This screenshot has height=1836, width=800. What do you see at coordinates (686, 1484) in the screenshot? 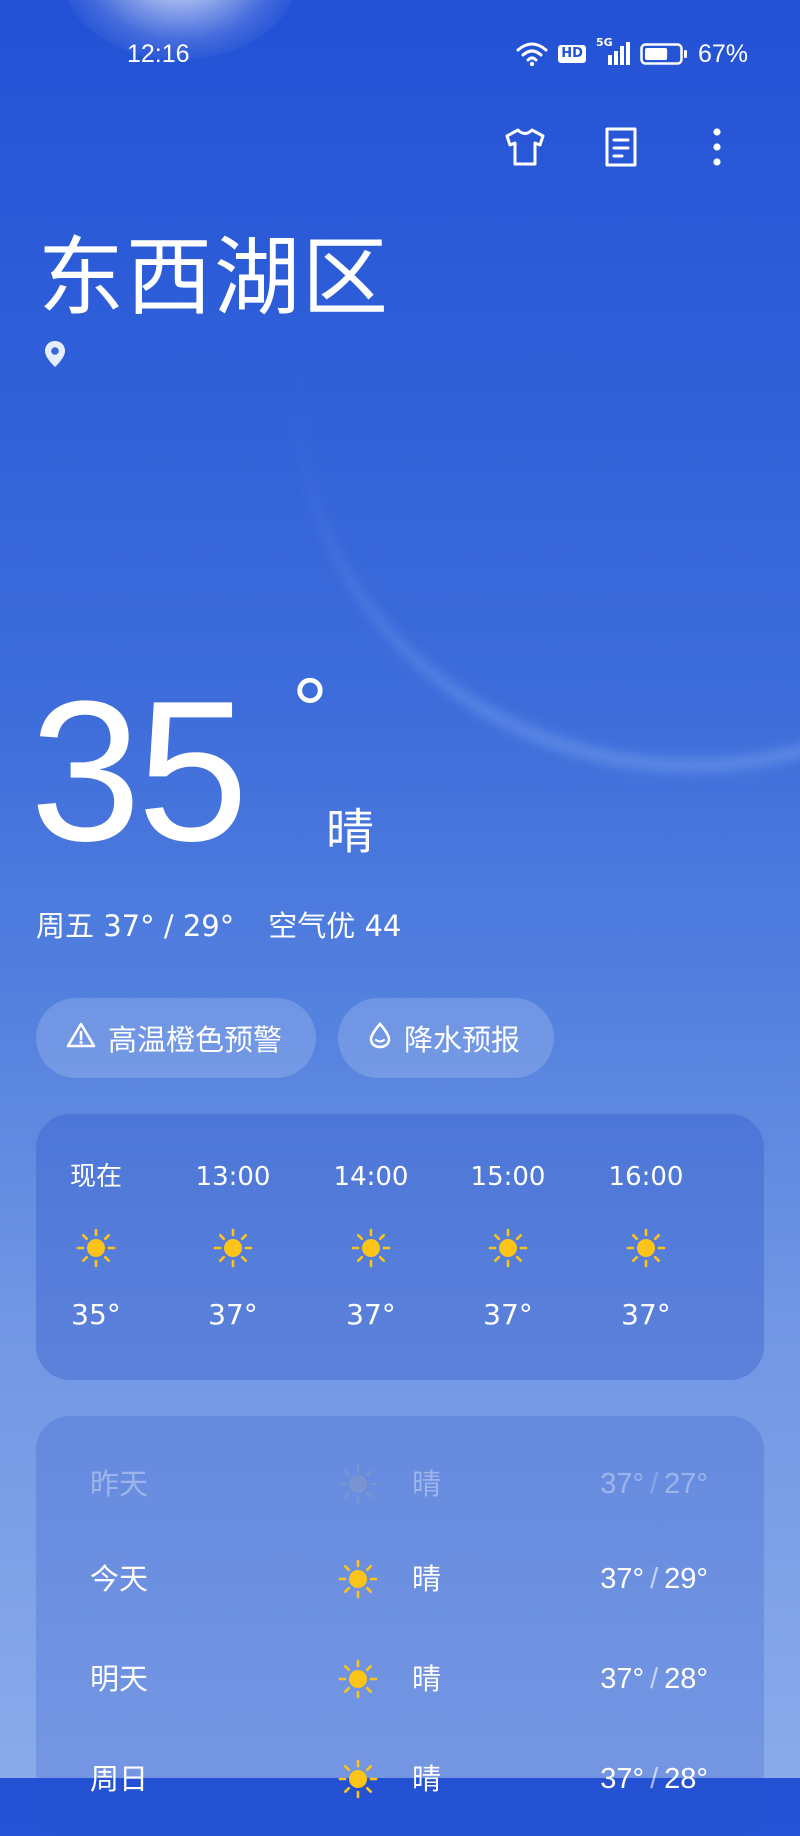
I see `day-low: 27°` at bounding box center [686, 1484].